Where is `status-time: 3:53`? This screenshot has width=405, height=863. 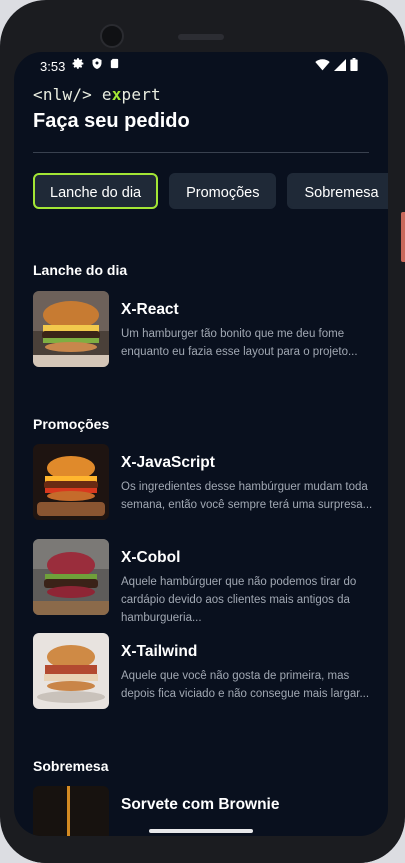 status-time: 3:53 is located at coordinates (53, 66).